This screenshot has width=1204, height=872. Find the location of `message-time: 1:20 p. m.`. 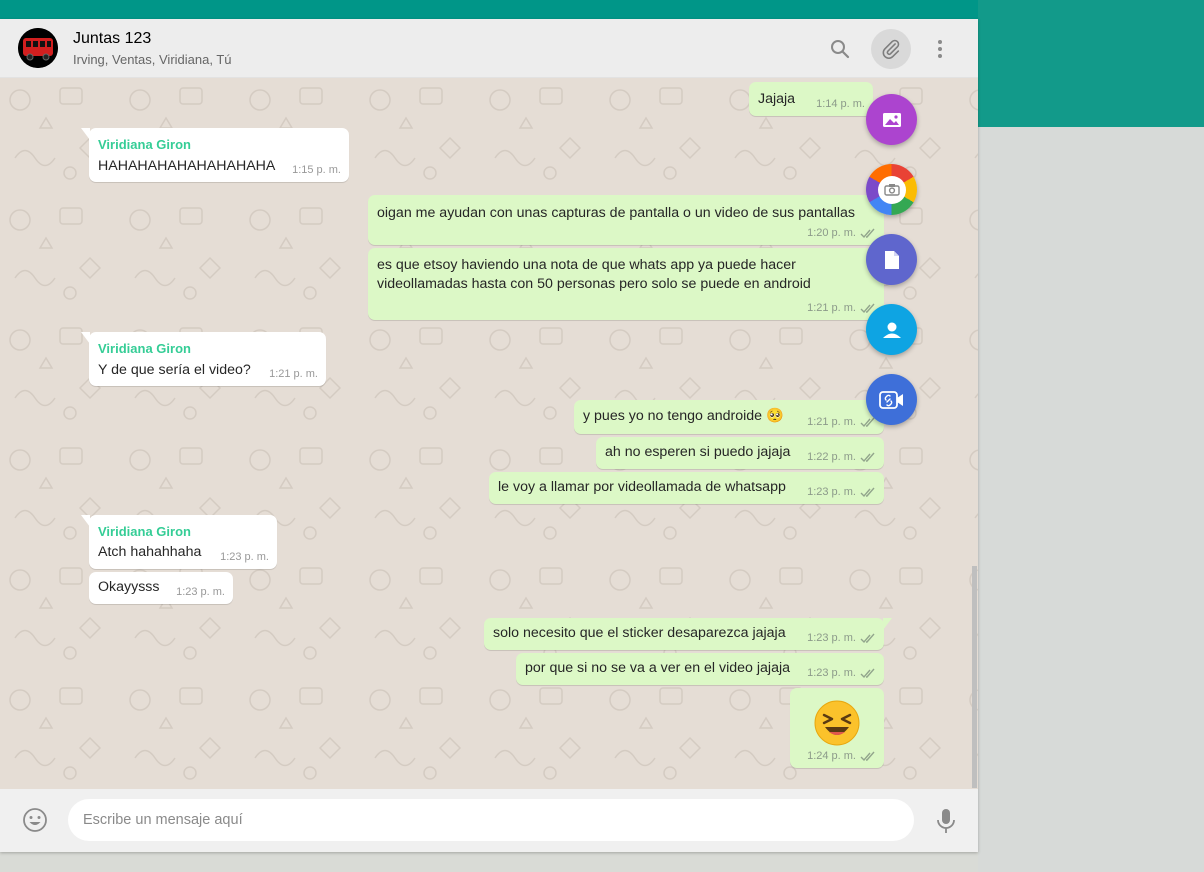

message-time: 1:20 p. m. is located at coordinates (831, 233).